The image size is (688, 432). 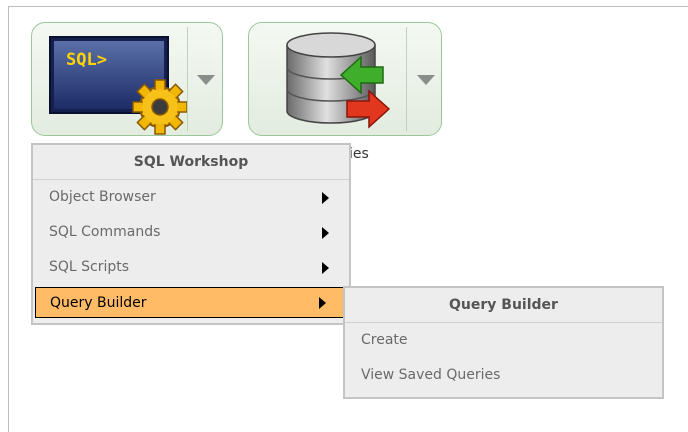 What do you see at coordinates (98, 303) in the screenshot?
I see `menu-item-label: Query Builder` at bounding box center [98, 303].